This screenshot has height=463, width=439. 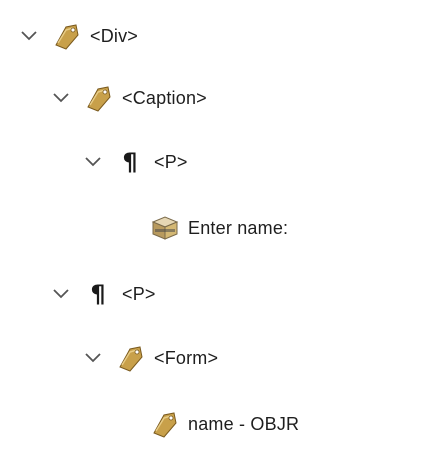 I want to click on tree-node-objr: name - OBJR, so click(x=224, y=424).